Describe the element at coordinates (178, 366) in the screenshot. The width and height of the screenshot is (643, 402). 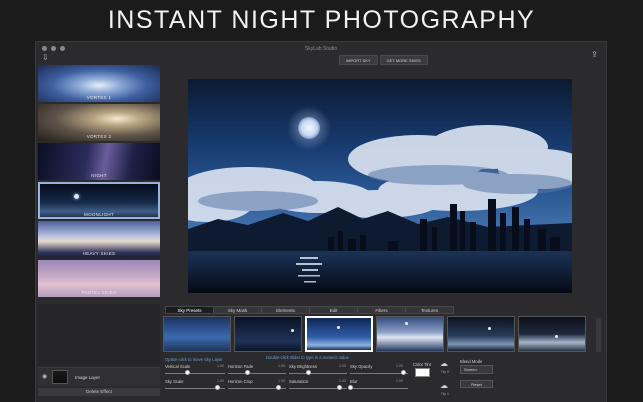
I see `vertical-scale-label: Vertical Scale` at that location.